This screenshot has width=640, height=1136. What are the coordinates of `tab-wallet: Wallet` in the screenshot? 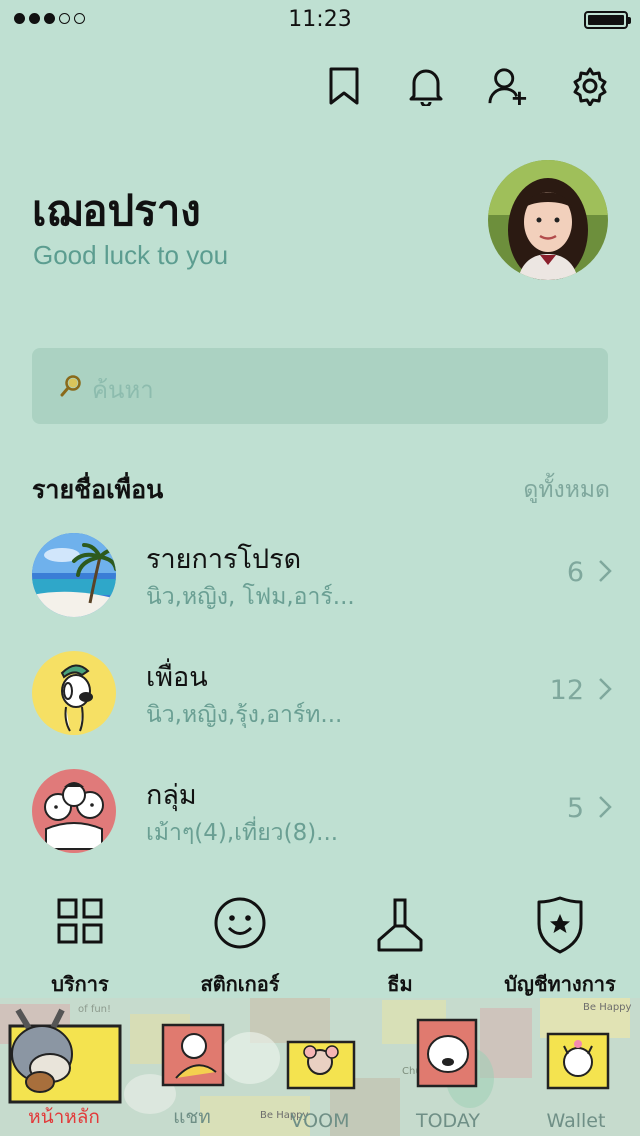 It's located at (576, 1121).